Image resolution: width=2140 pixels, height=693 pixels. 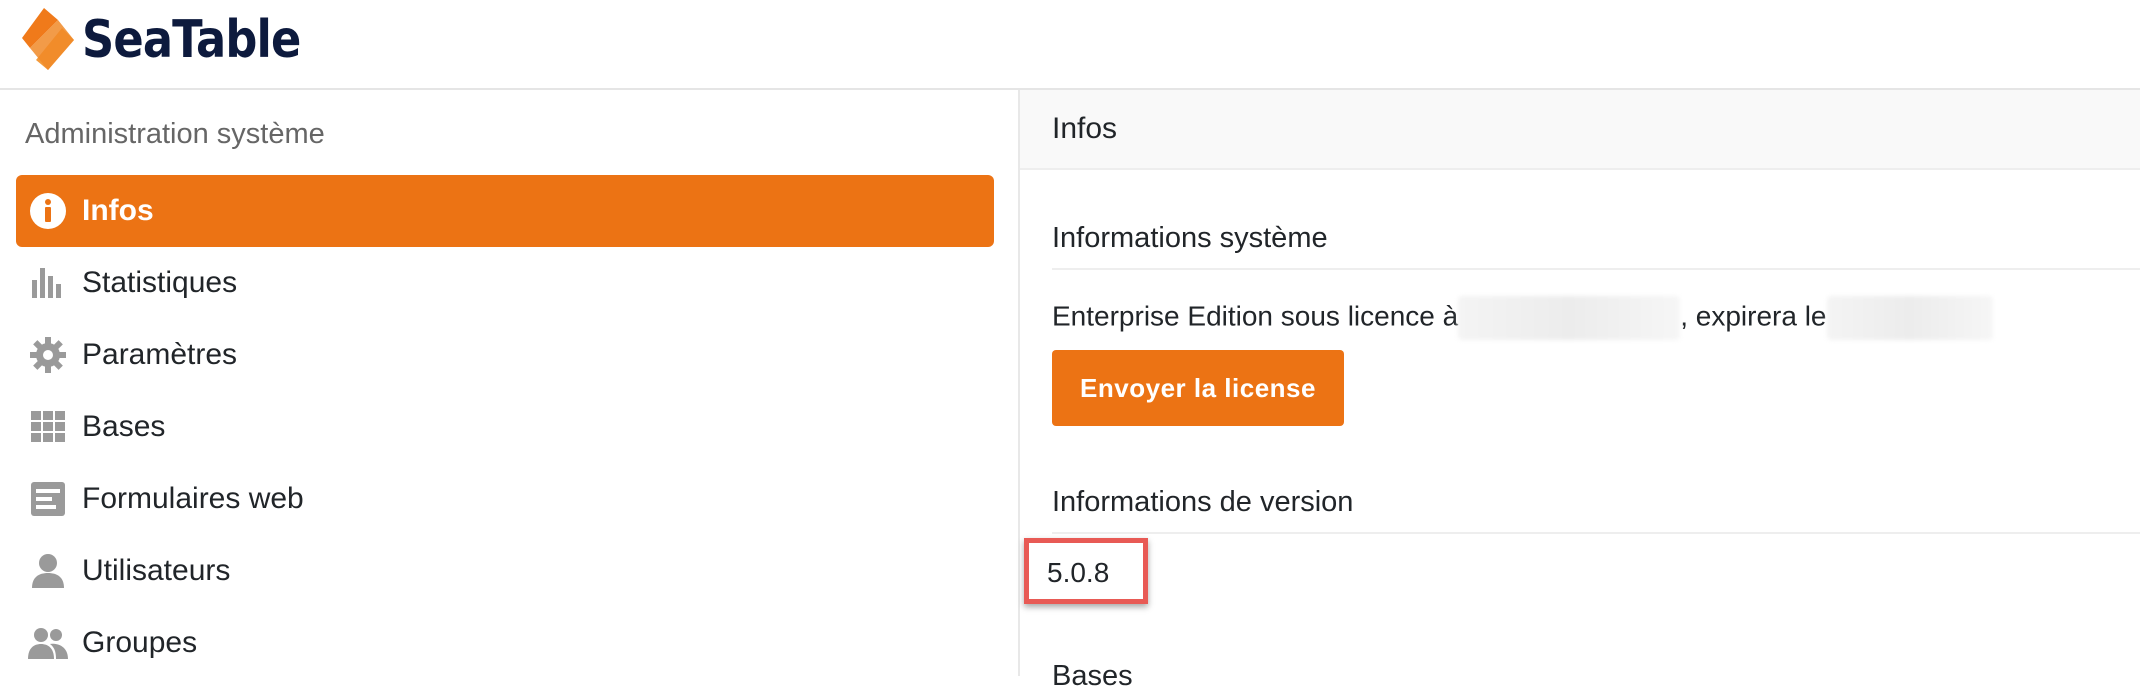 What do you see at coordinates (48, 571) in the screenshot?
I see `user-icon` at bounding box center [48, 571].